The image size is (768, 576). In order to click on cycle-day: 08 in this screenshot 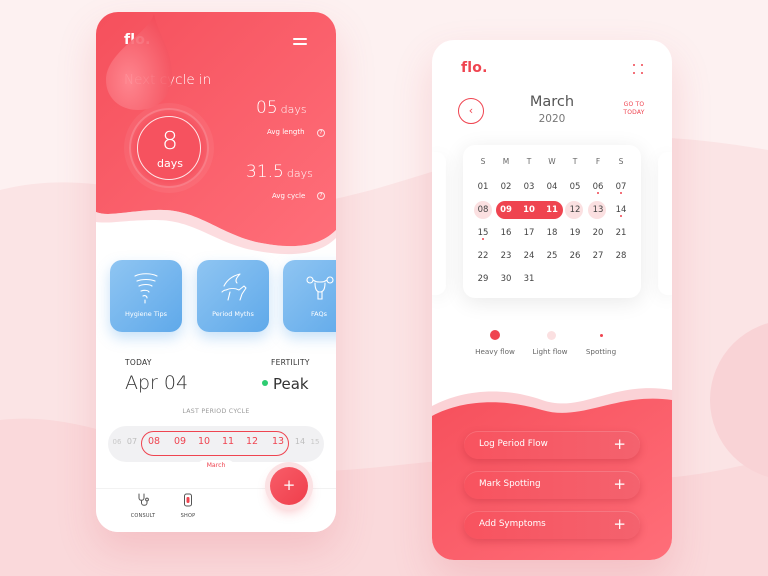, I will do `click(154, 441)`.